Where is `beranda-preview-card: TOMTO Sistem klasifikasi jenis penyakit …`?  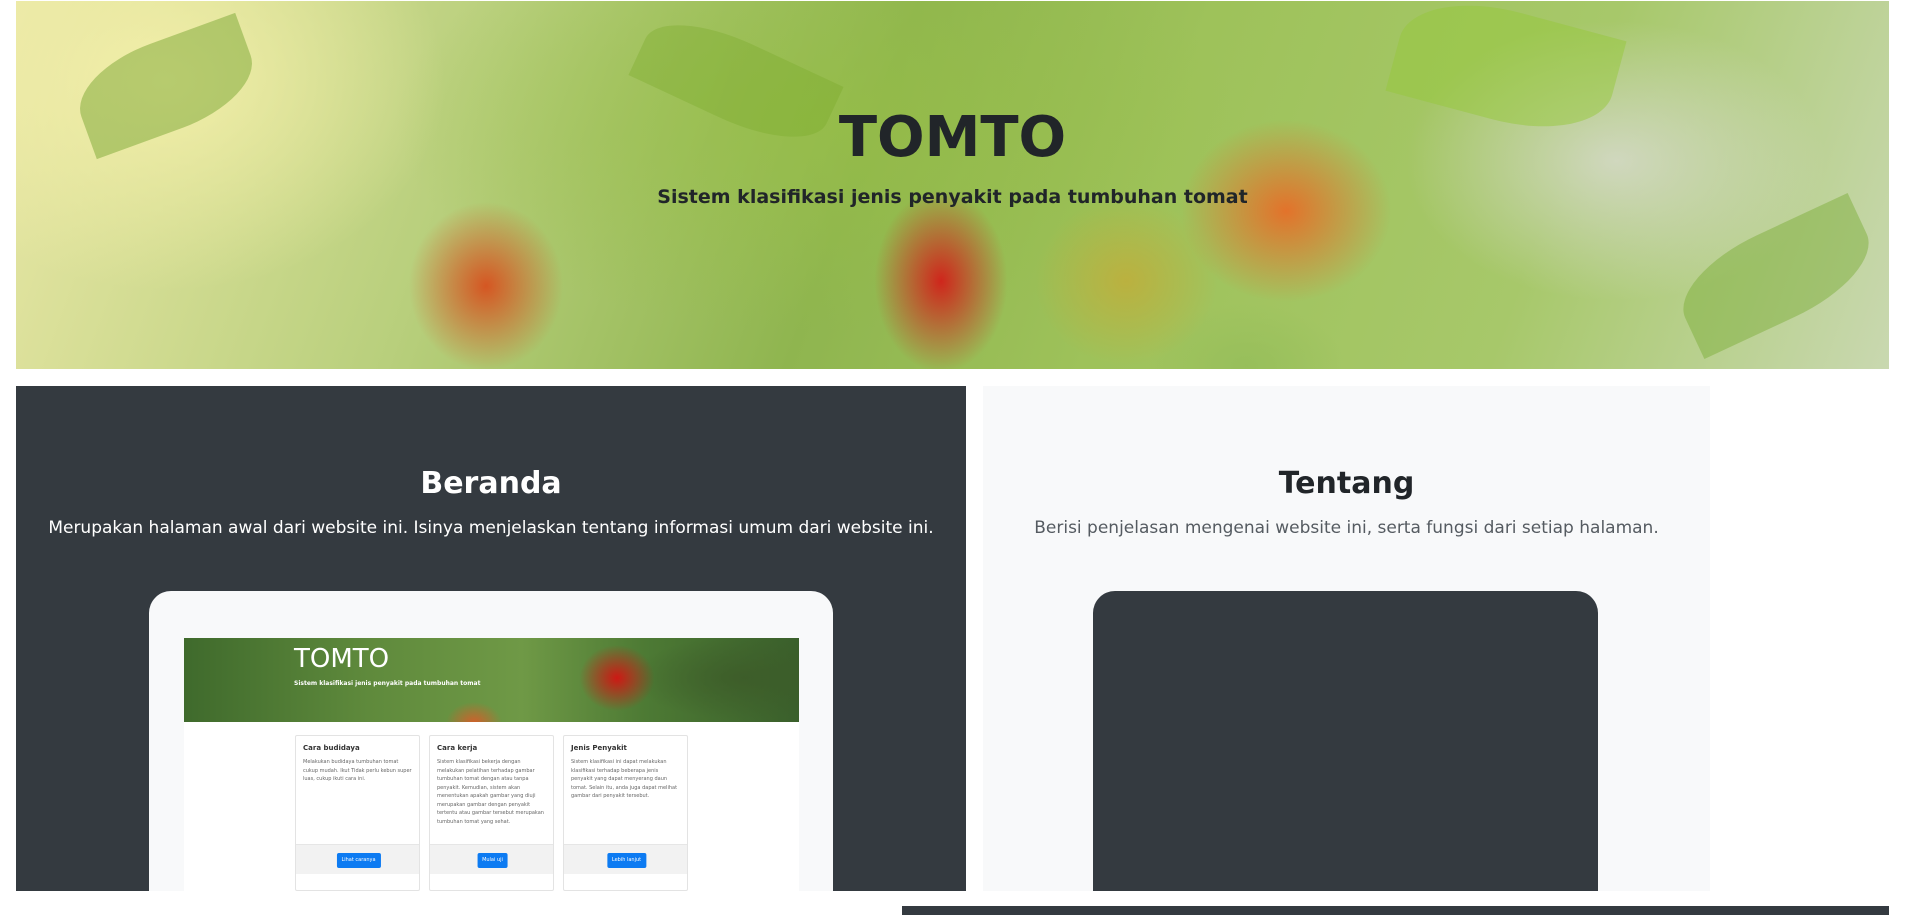 beranda-preview-card: TOMTO Sistem klasifikasi jenis penyakit … is located at coordinates (491, 741).